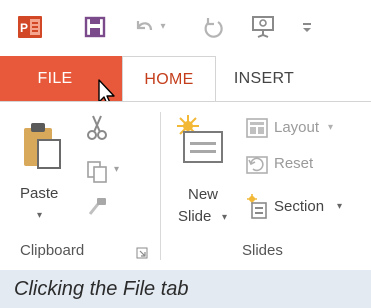 Image resolution: width=371 pixels, height=308 pixels. What do you see at coordinates (142, 255) in the screenshot?
I see `dialog-launcher-icon` at bounding box center [142, 255].